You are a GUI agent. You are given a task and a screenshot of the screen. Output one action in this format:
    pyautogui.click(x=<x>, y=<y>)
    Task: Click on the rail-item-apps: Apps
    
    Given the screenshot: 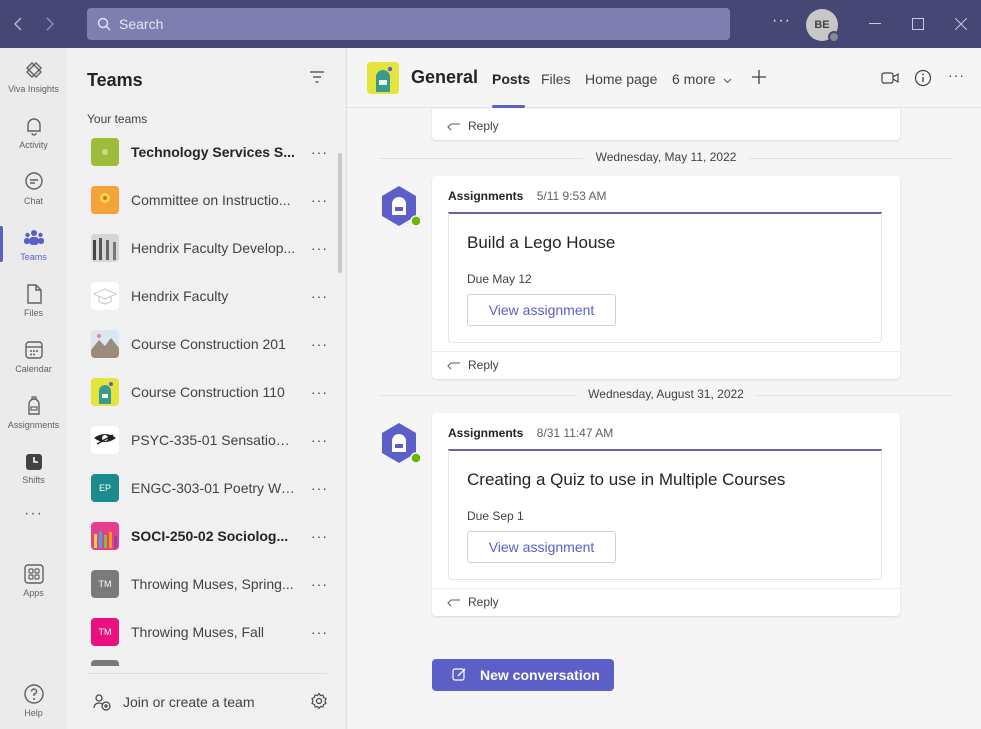 What is the action you would take?
    pyautogui.click(x=33, y=580)
    